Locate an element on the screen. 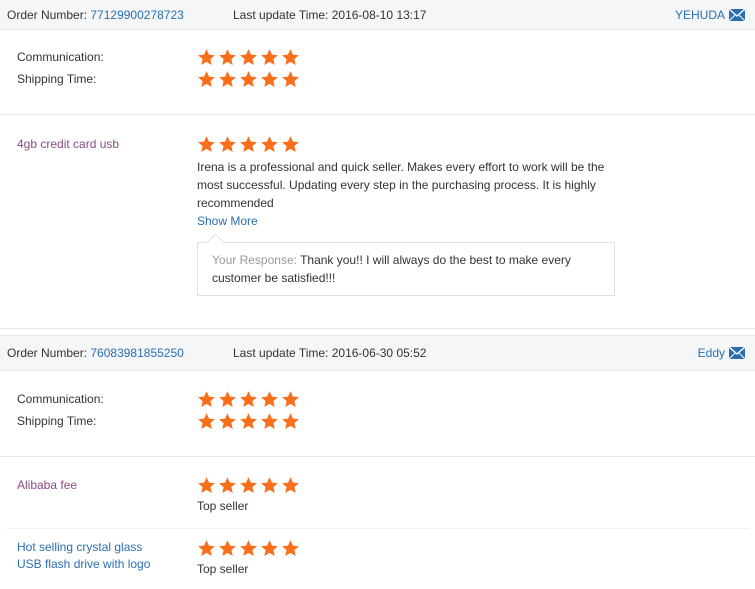  last-update-time: Last update Time: 2016-08-10 13:17 is located at coordinates (330, 14).